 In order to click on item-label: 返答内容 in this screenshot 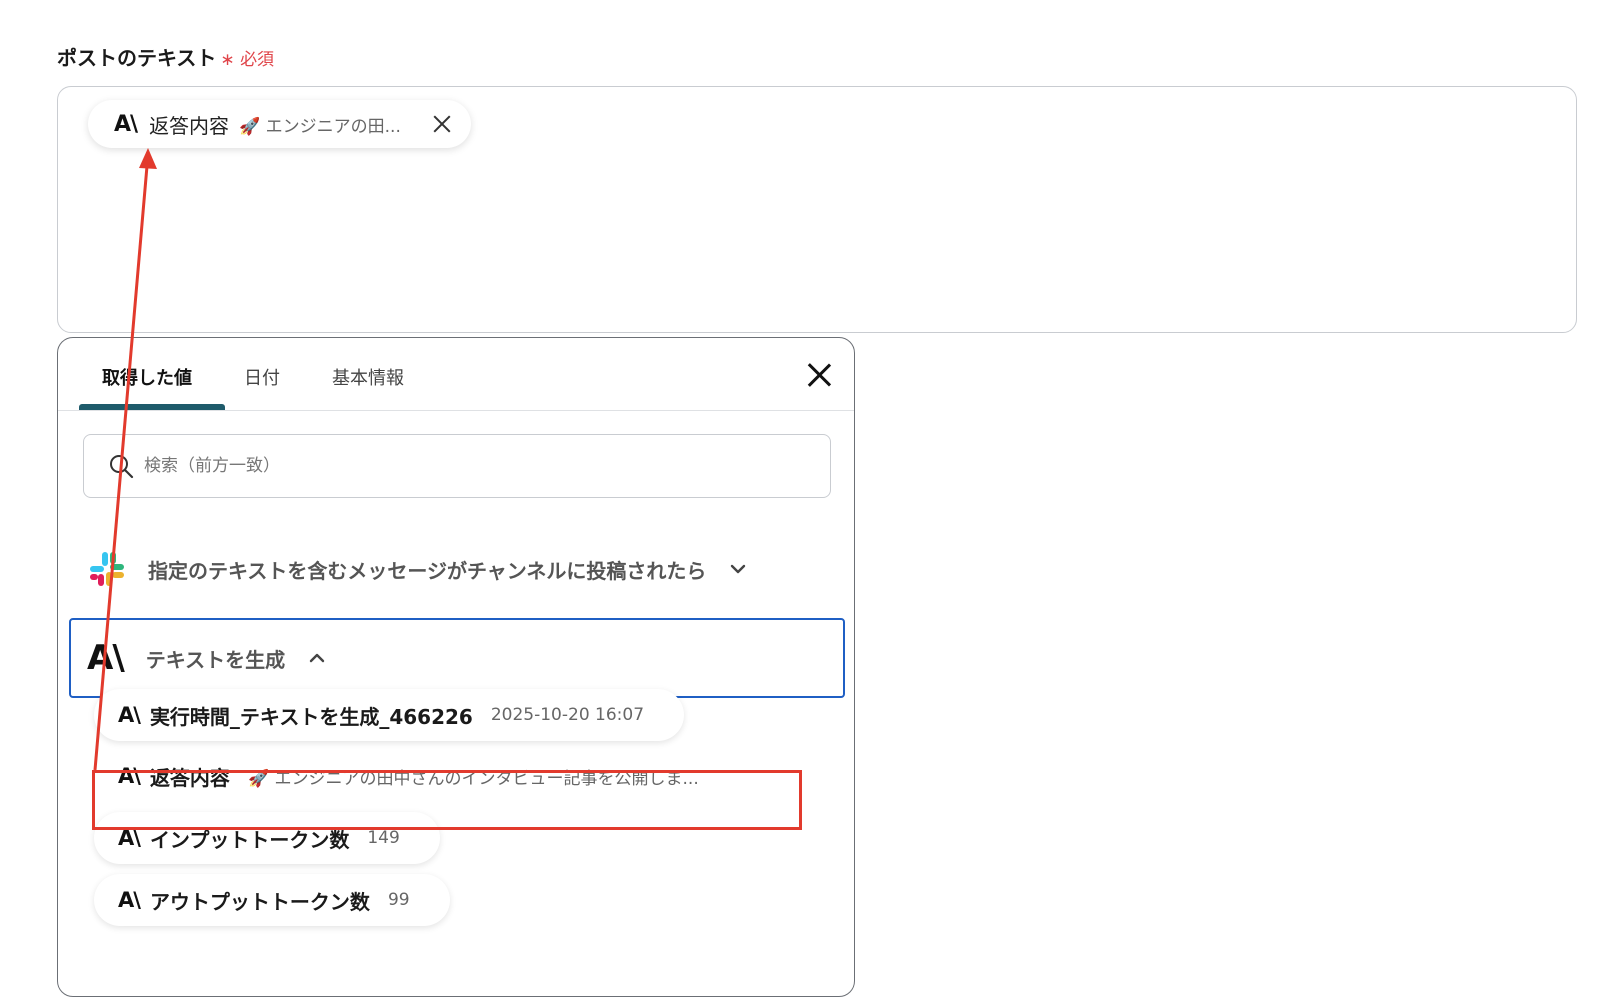, I will do `click(189, 777)`.